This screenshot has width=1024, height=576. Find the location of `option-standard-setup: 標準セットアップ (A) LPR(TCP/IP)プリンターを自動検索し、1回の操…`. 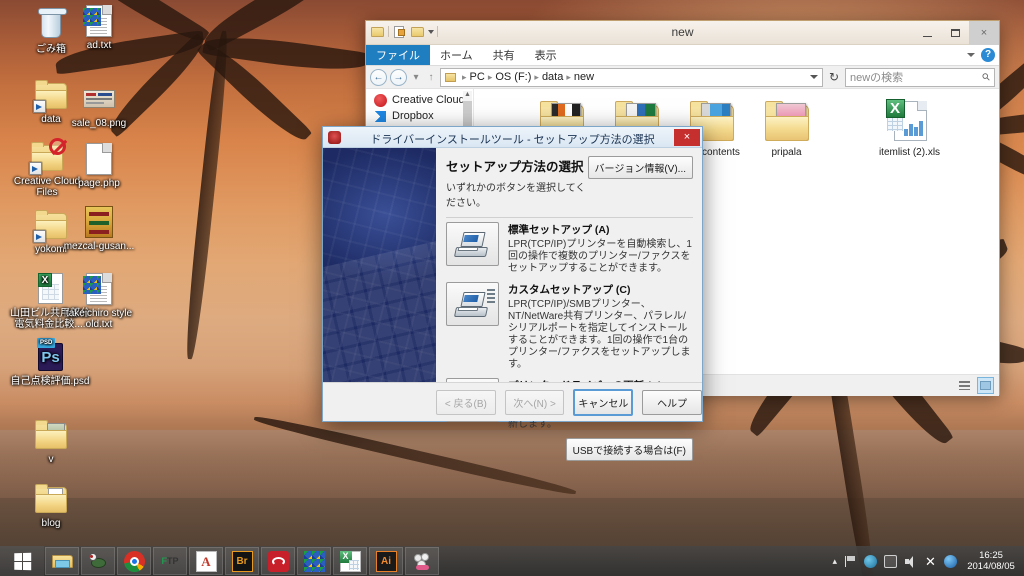

option-standard-setup: 標準セットアップ (A) LPR(TCP/IP)プリンターを自動検索し、1回の操… is located at coordinates (569, 248).